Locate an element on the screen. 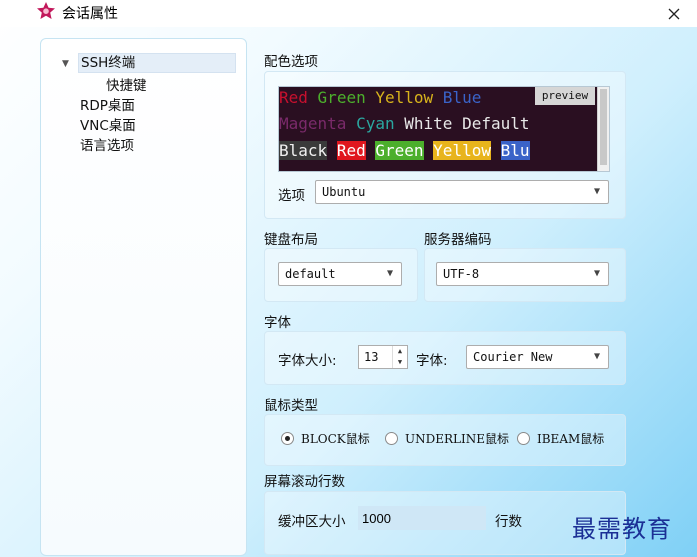 The height and width of the screenshot is (557, 697). select-value: Courier New is located at coordinates (513, 357).